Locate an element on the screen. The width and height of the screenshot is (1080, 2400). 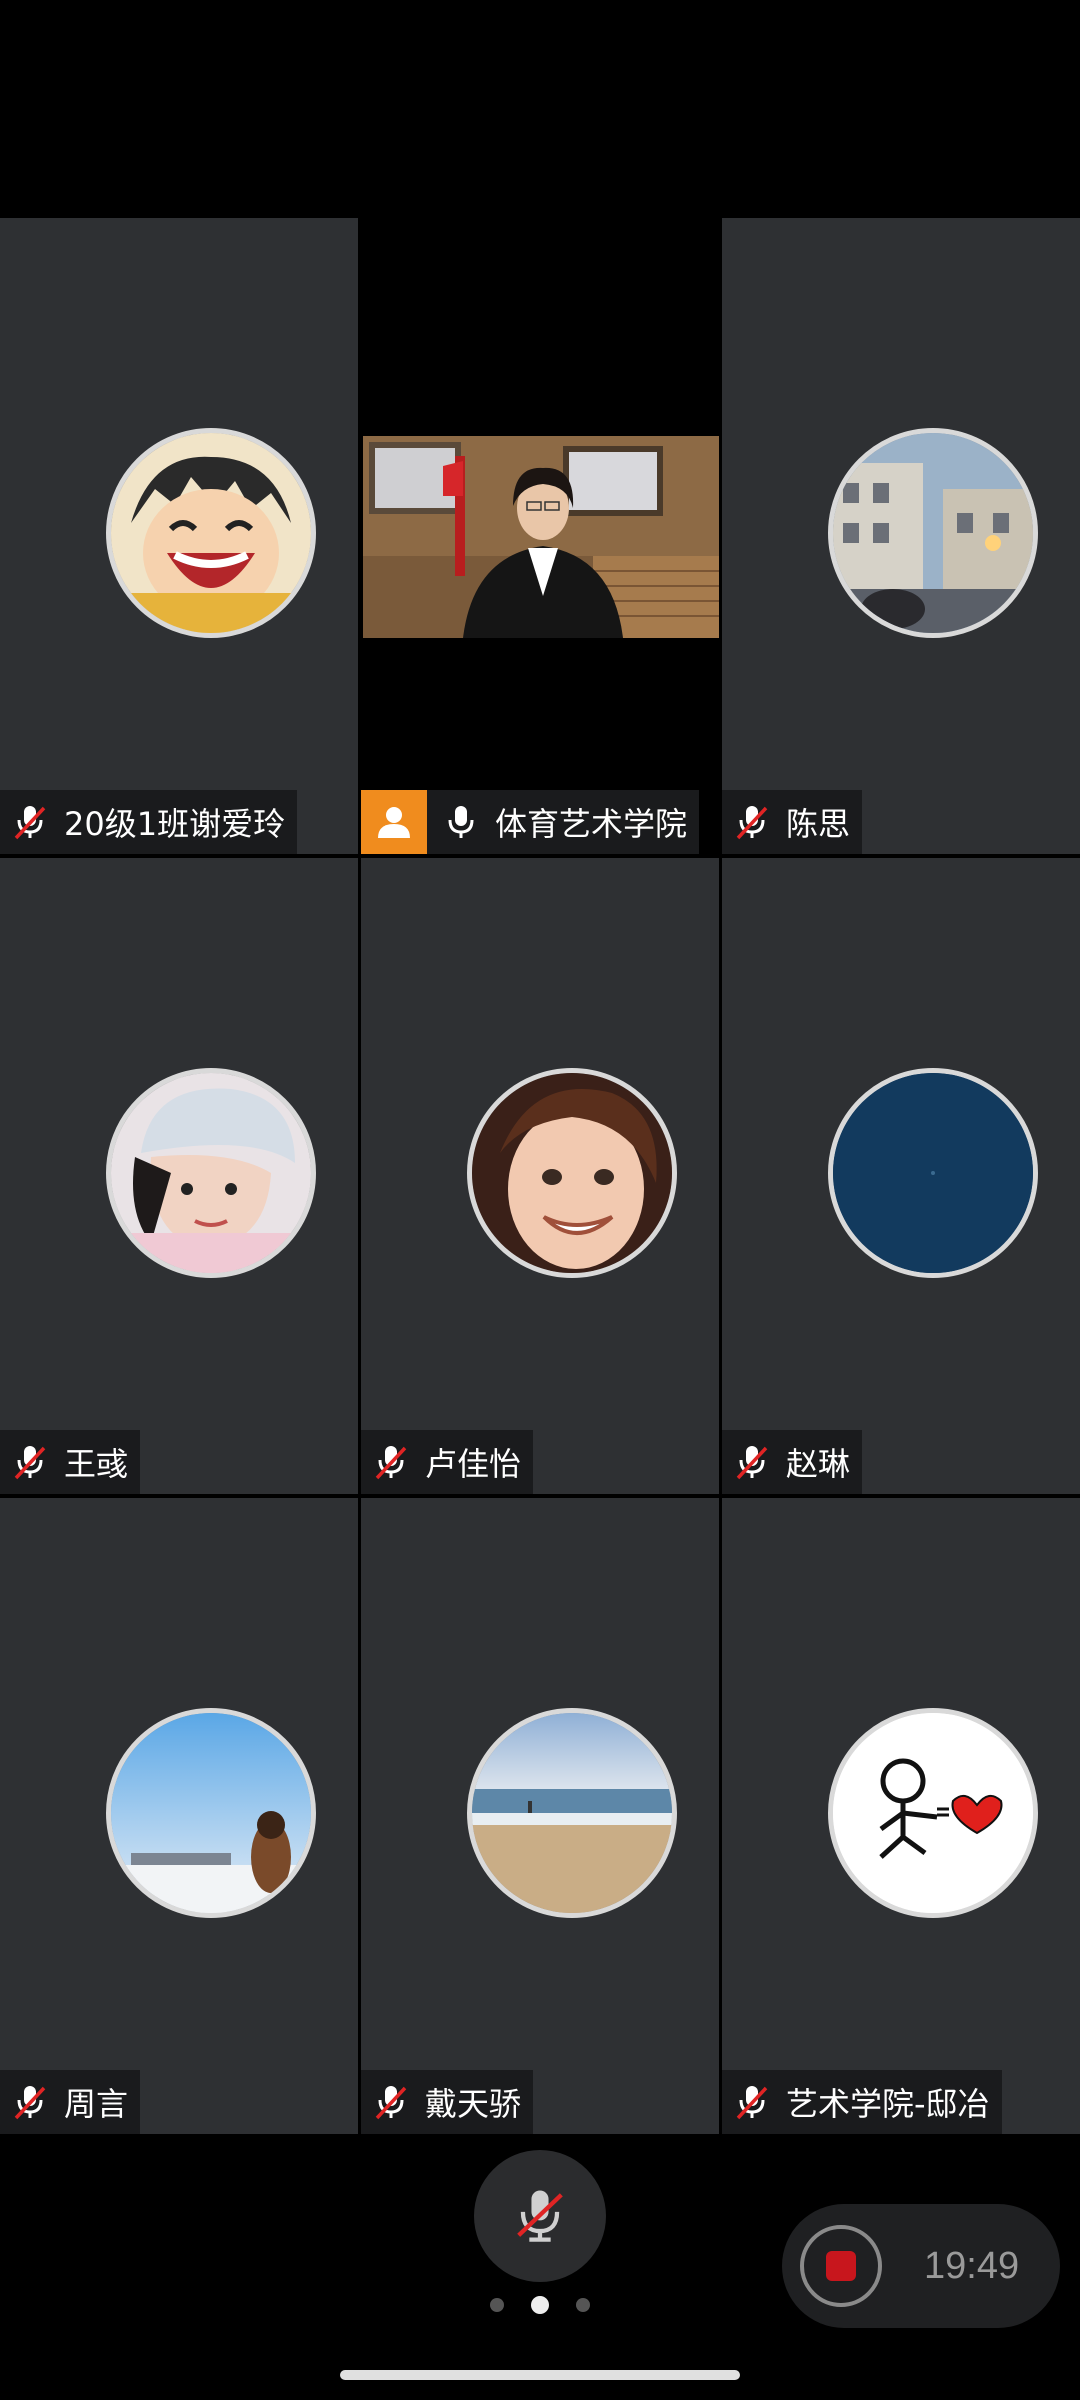
participant-nameplate: 20级1班谢爱玲 is located at coordinates (149, 822).